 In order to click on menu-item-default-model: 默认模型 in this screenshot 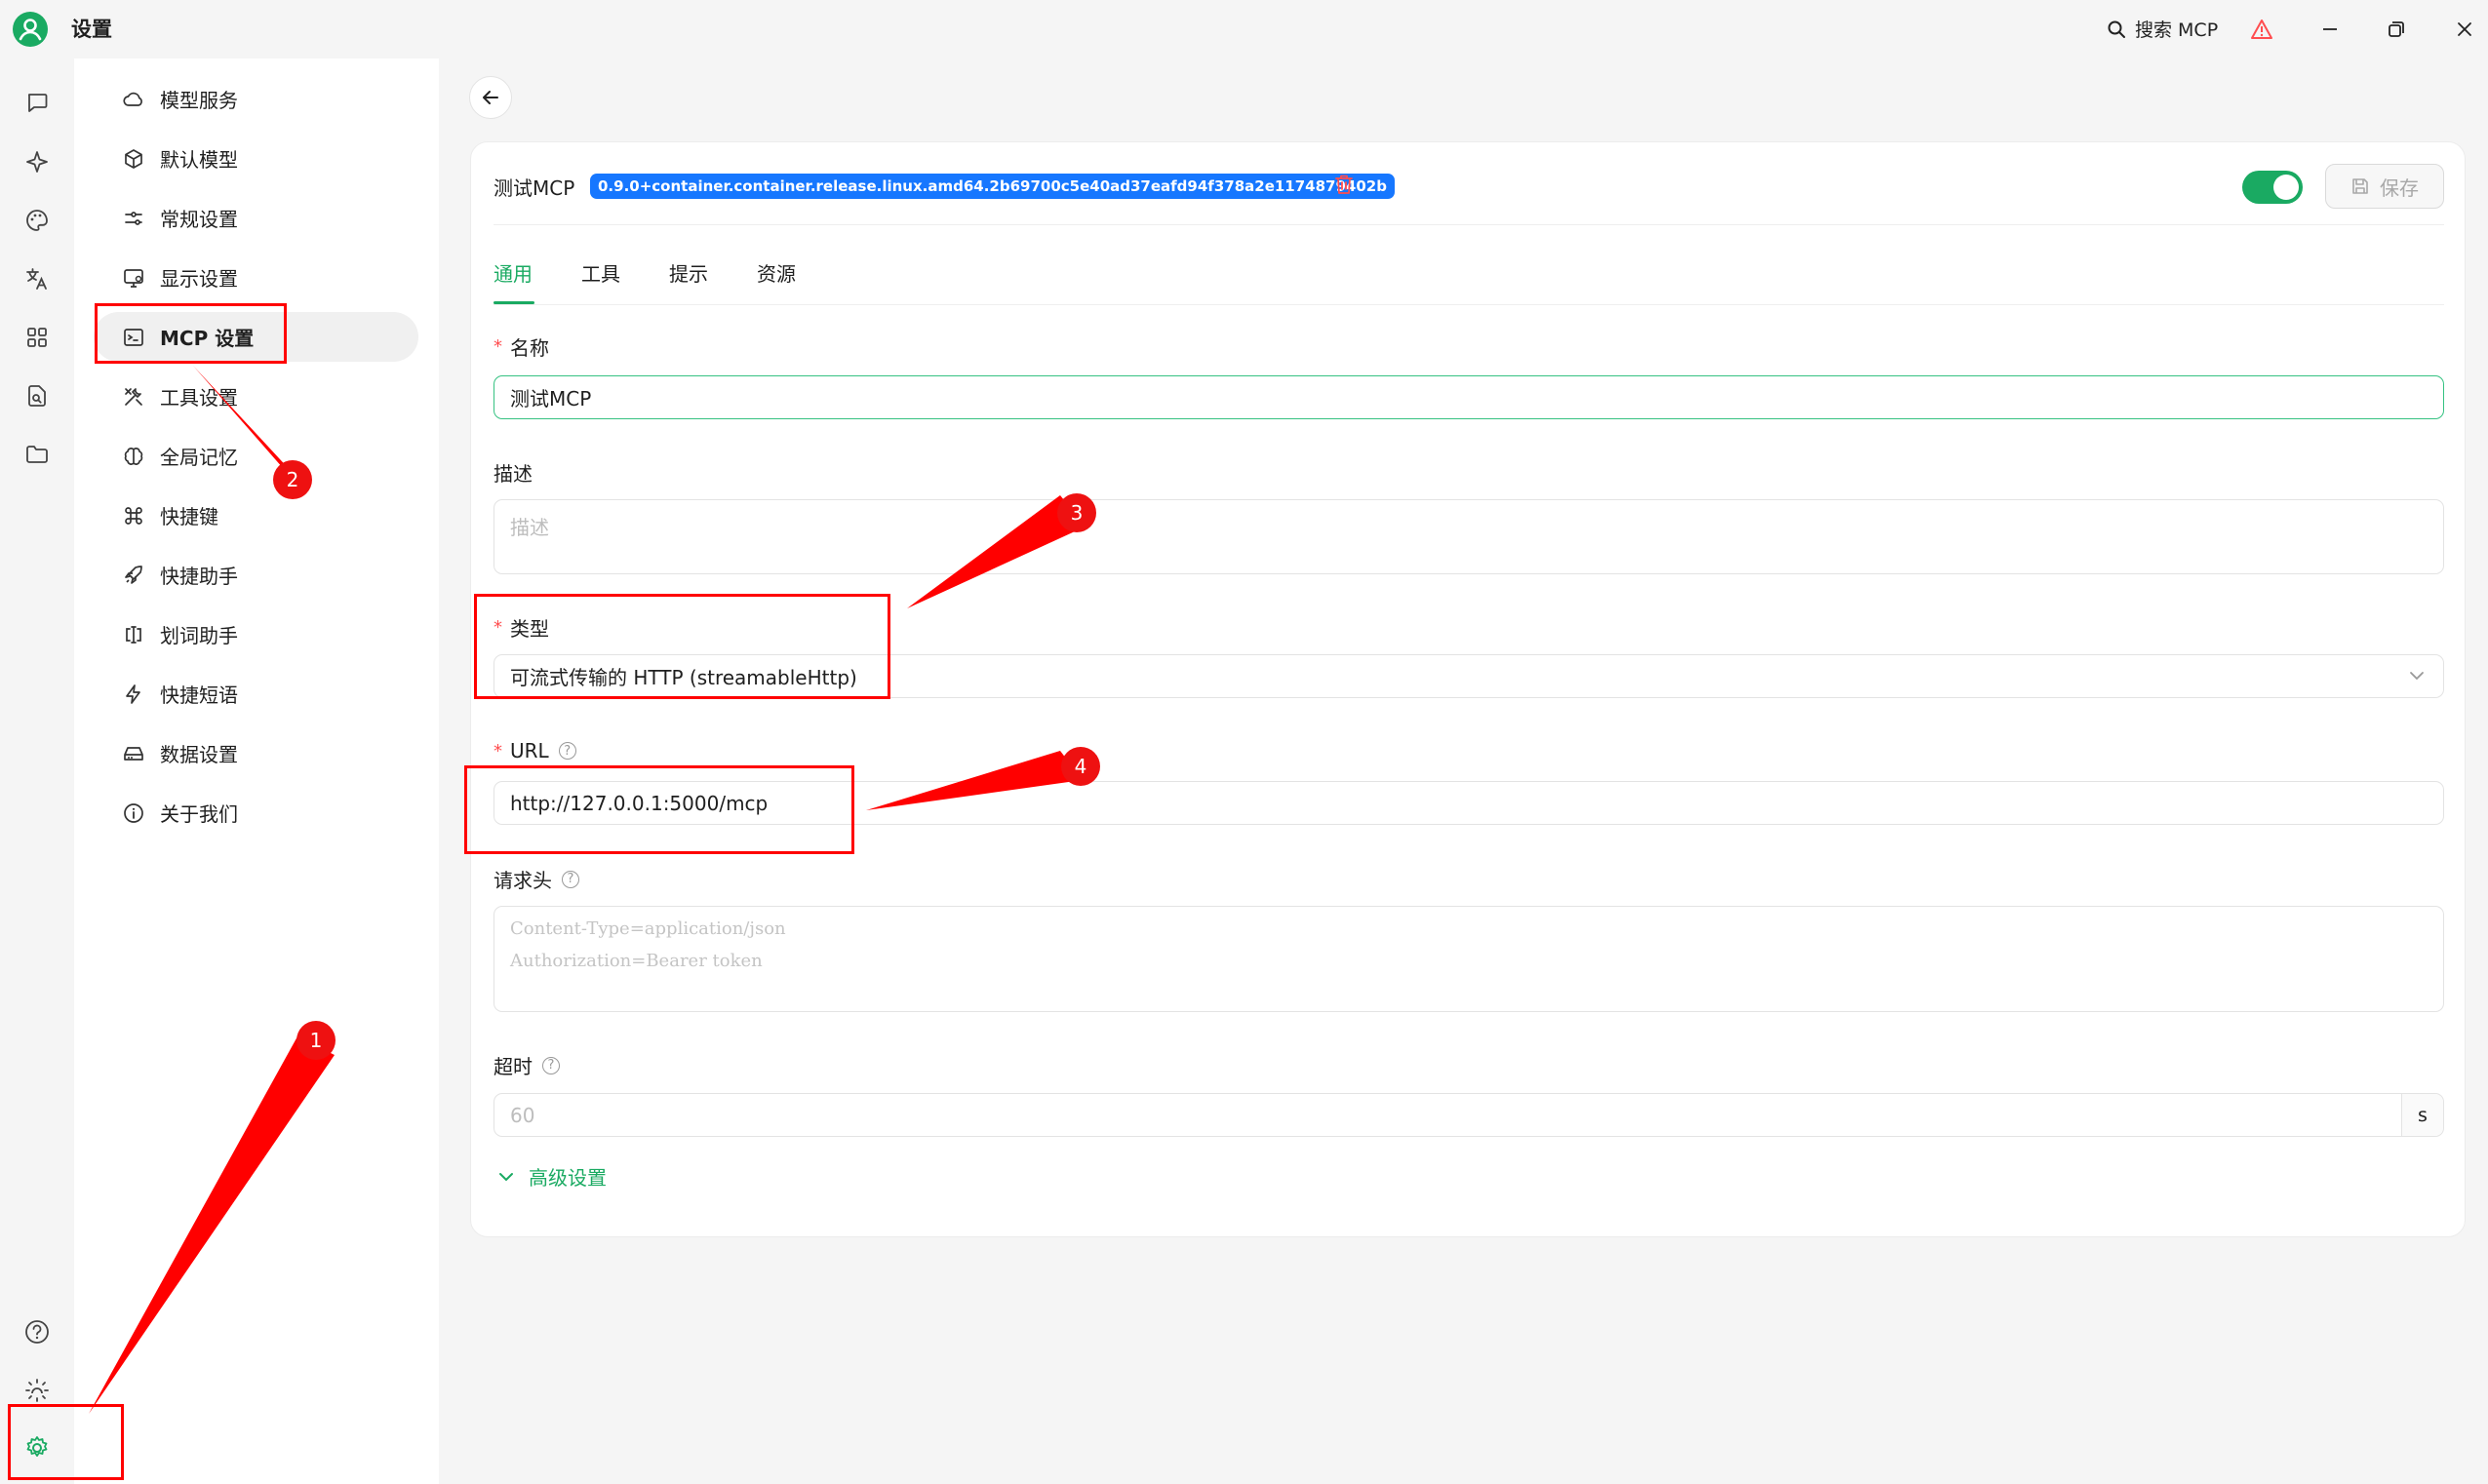, I will do `click(256, 158)`.